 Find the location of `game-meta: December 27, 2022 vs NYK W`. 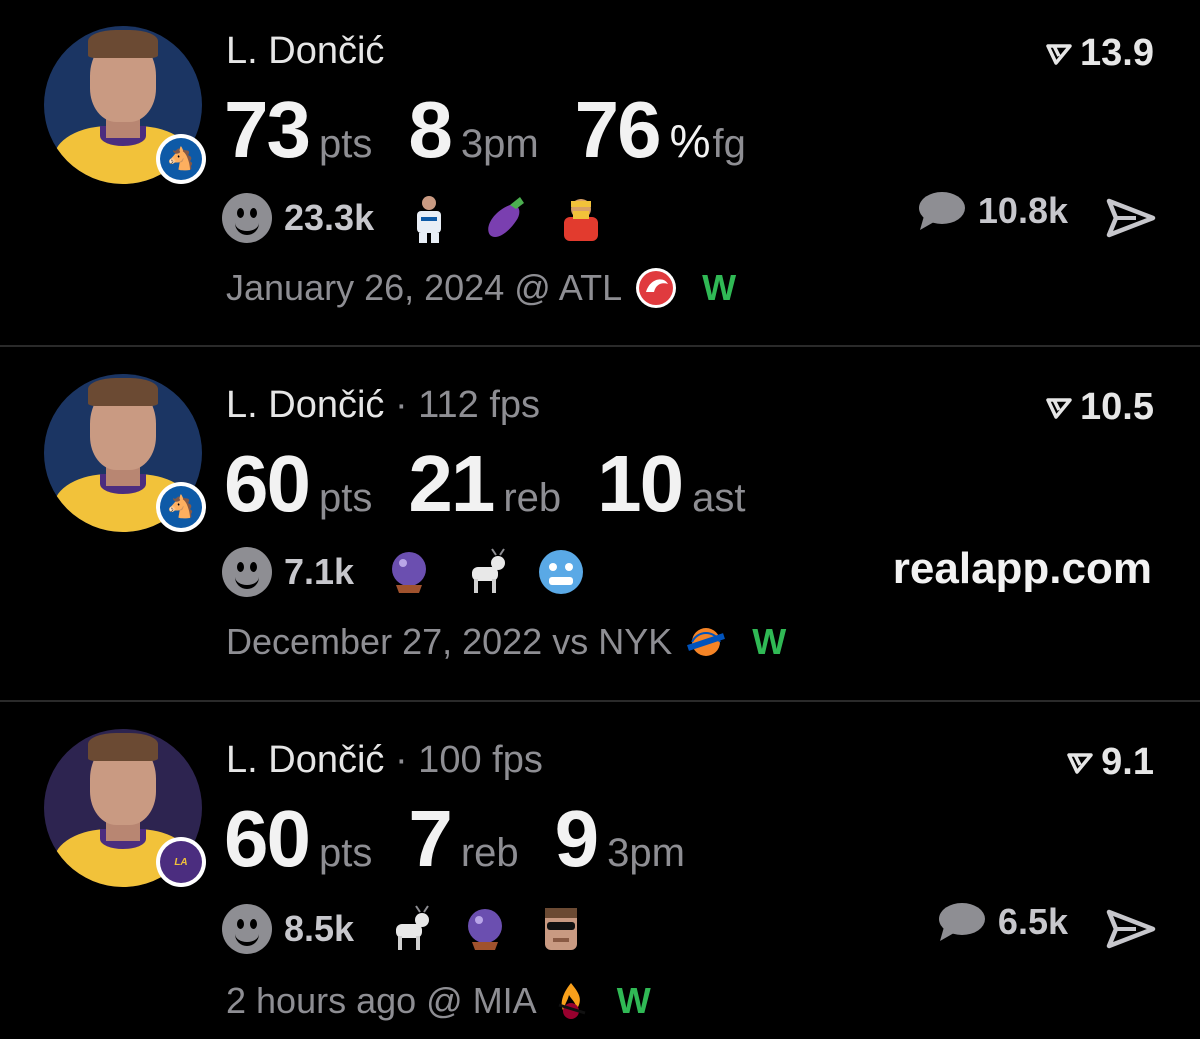

game-meta: December 27, 2022 vs NYK W is located at coordinates (506, 642).